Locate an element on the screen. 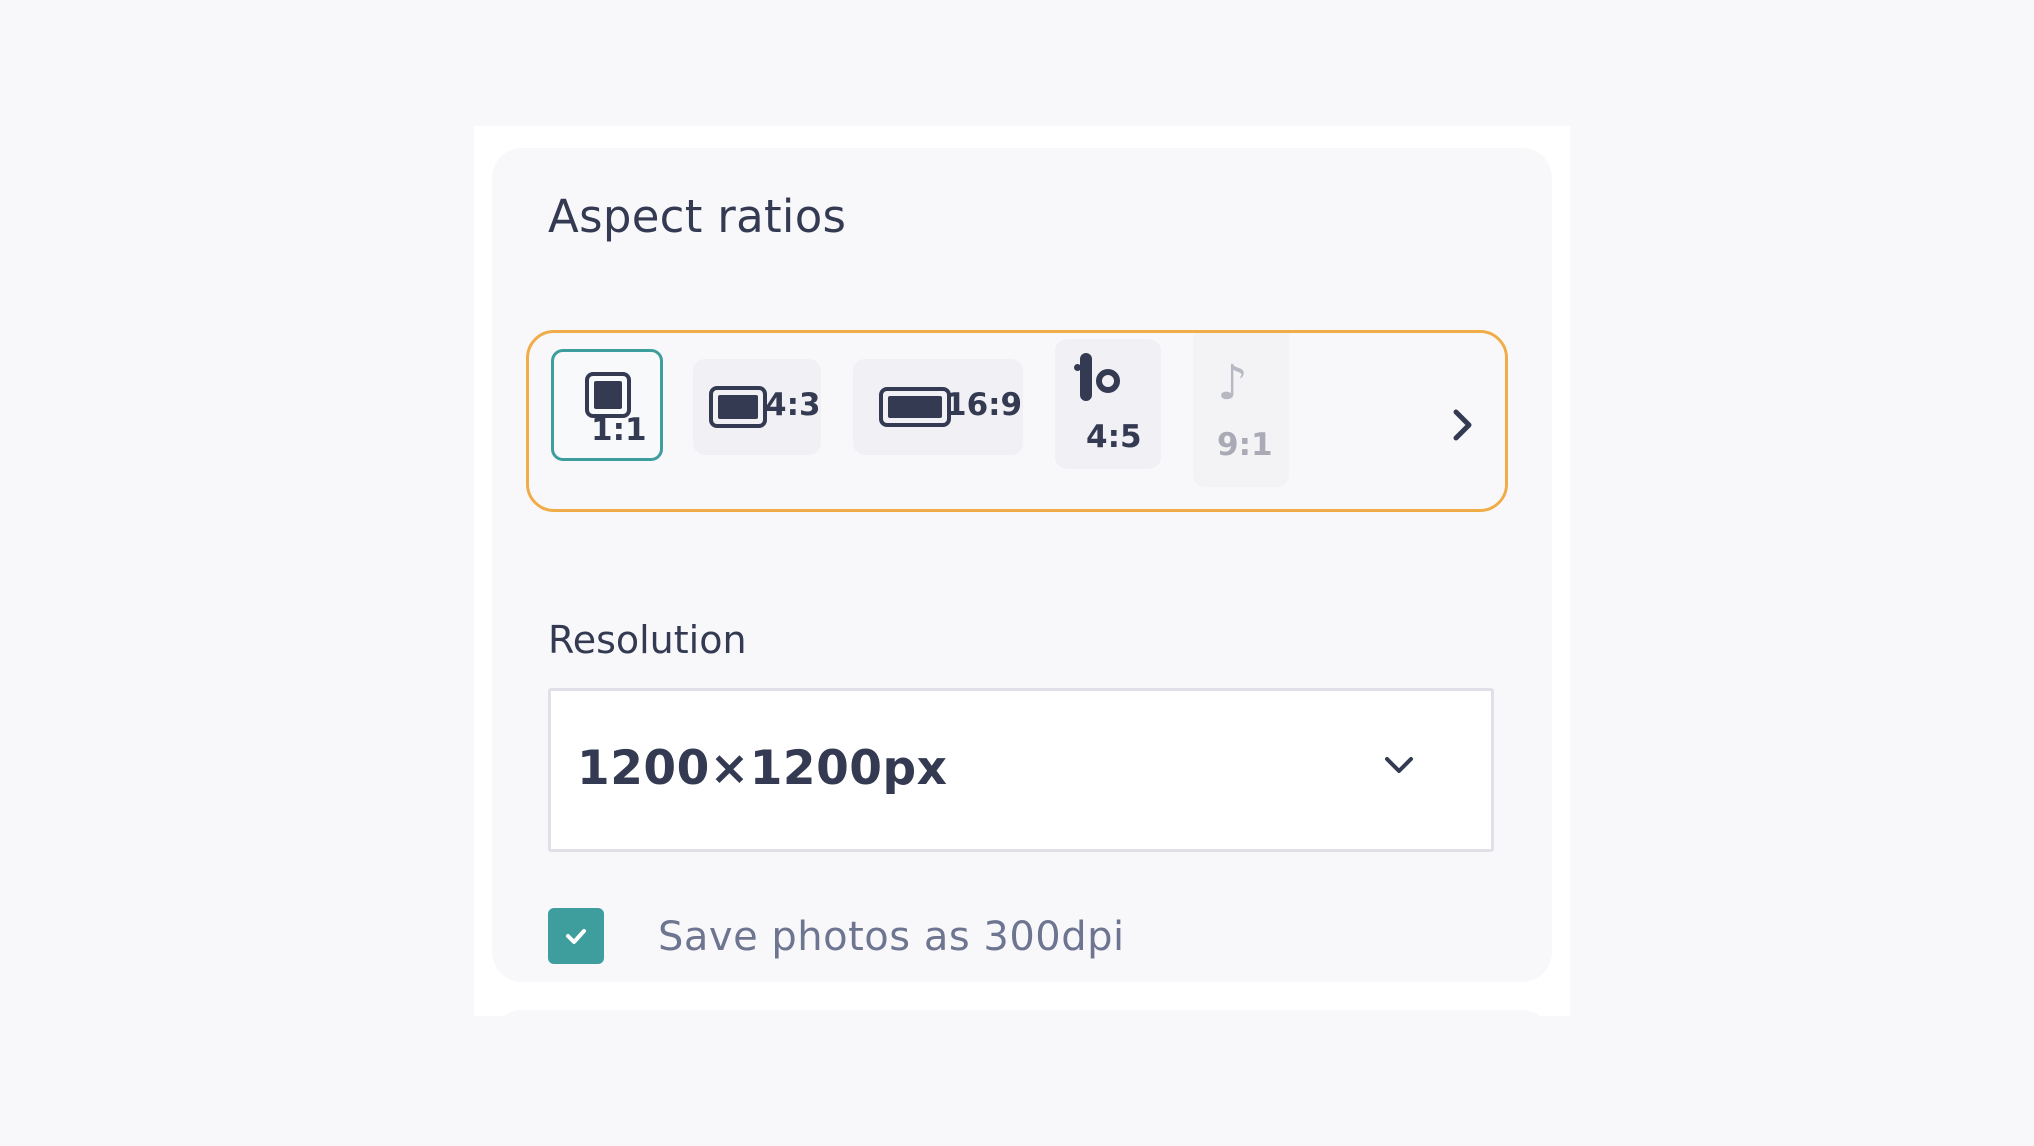  ratio-option-9-1-tiktok: ♪ 9:1 is located at coordinates (1241, 410).